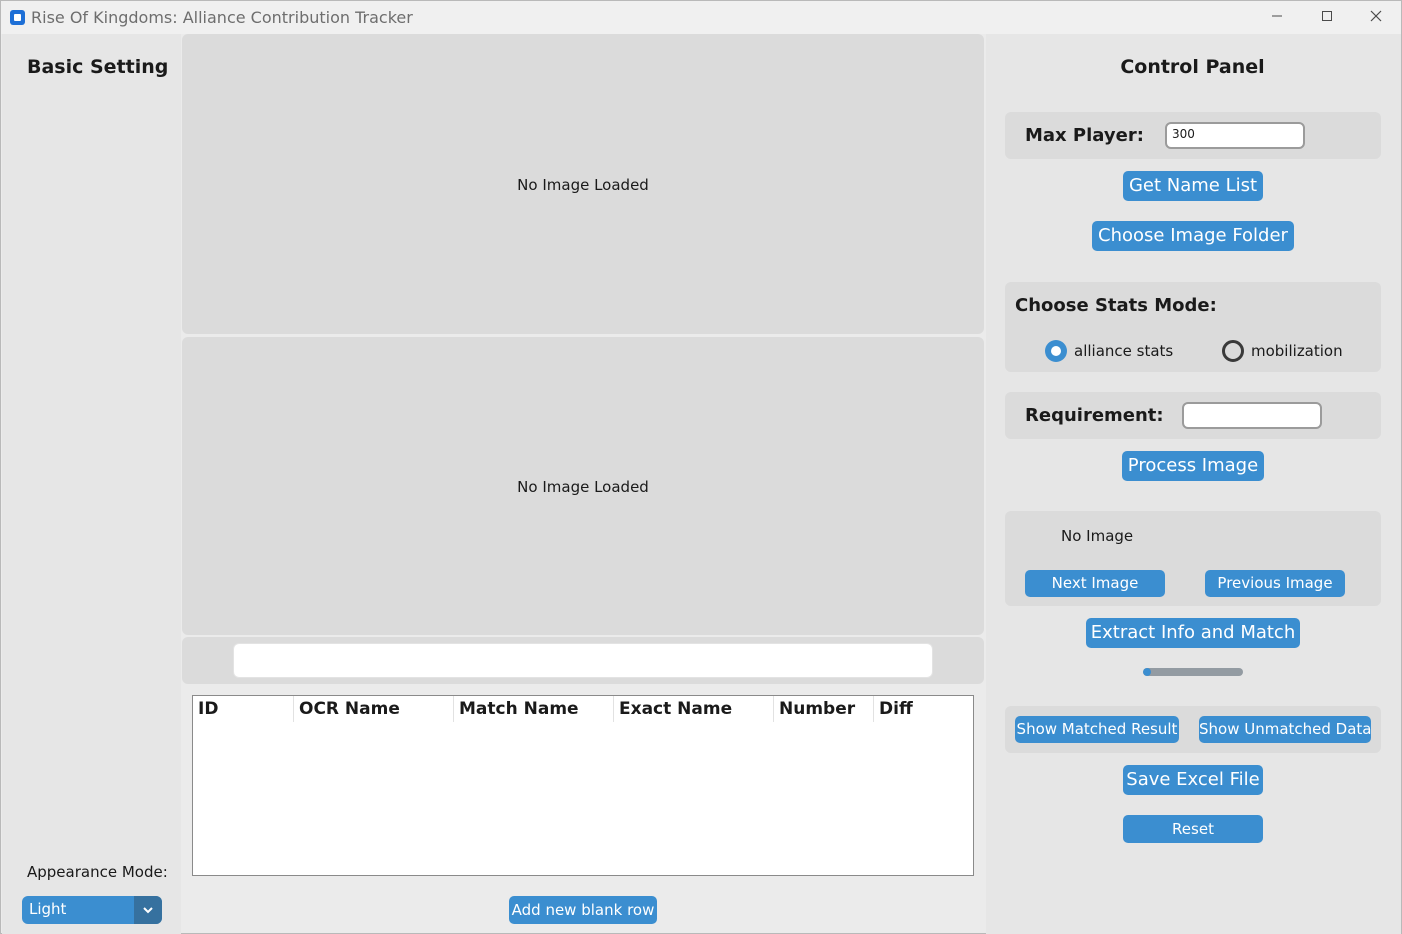 This screenshot has width=1402, height=934. What do you see at coordinates (1193, 672) in the screenshot?
I see `extraction-progress-bar` at bounding box center [1193, 672].